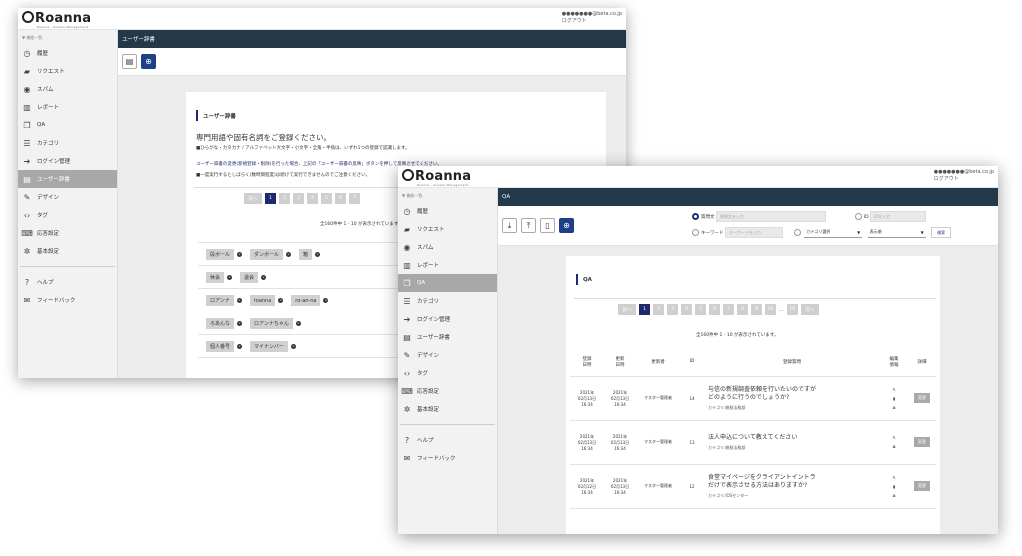 This screenshot has height=556, width=1022. I want to click on page-button: 10, so click(770, 309).